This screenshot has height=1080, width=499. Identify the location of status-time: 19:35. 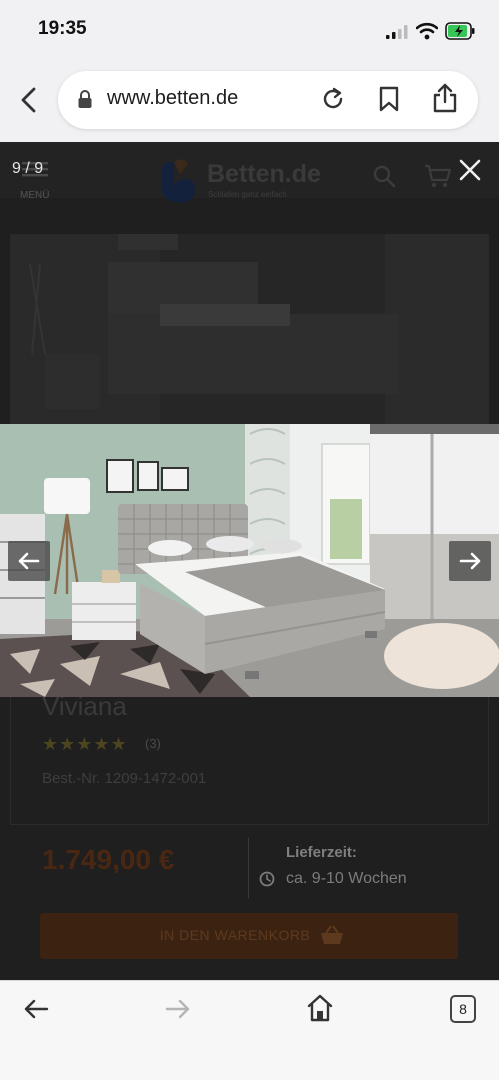
(62, 28).